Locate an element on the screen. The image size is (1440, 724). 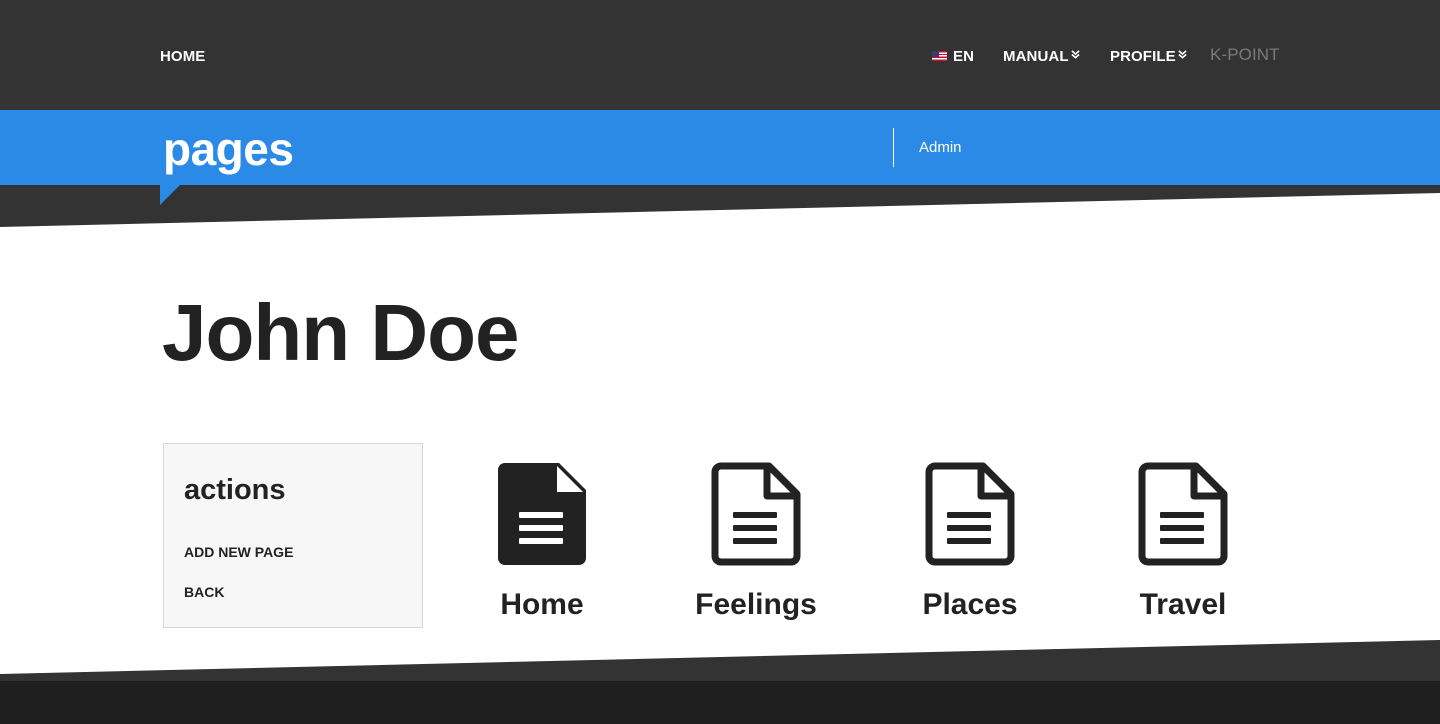
page-tile-travel: Travel is located at coordinates (1183, 545).